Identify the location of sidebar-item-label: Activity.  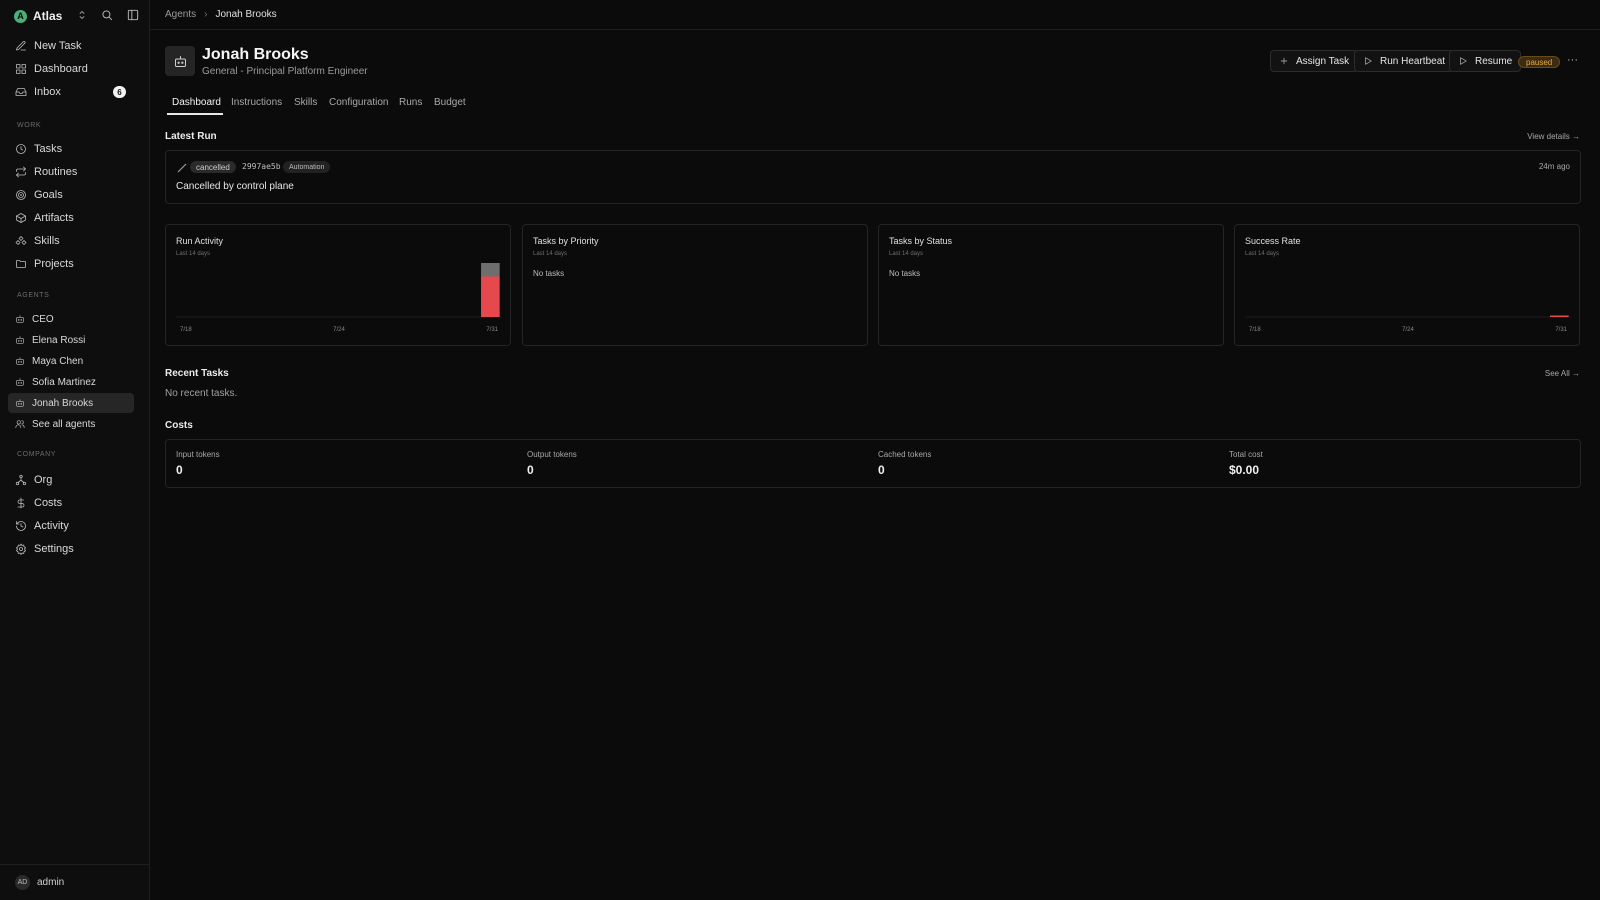
(51, 526).